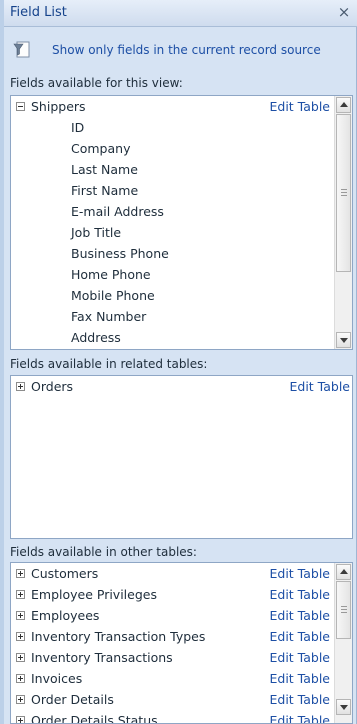 This screenshot has height=724, width=357. What do you see at coordinates (181, 317) in the screenshot?
I see `field-item: Fax Number` at bounding box center [181, 317].